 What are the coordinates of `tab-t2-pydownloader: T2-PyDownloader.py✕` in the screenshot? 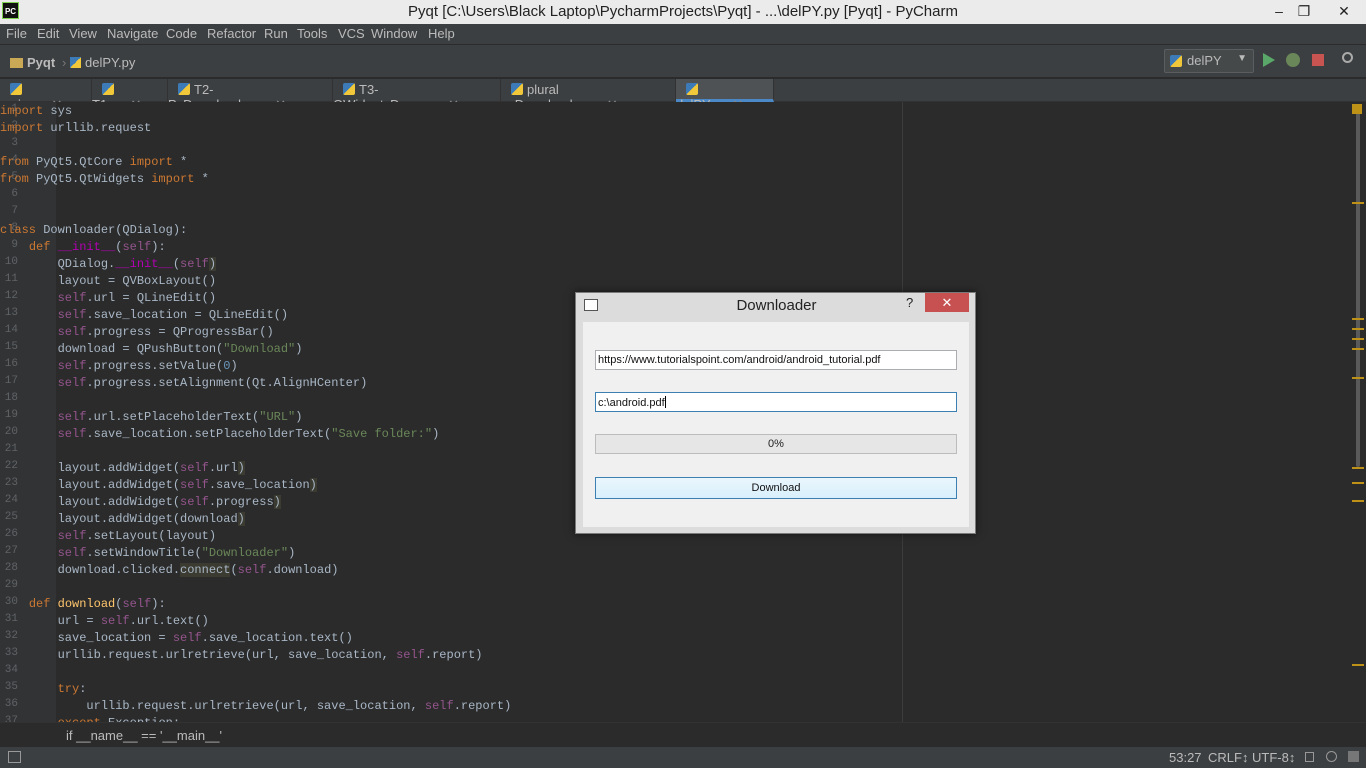 It's located at (250, 95).